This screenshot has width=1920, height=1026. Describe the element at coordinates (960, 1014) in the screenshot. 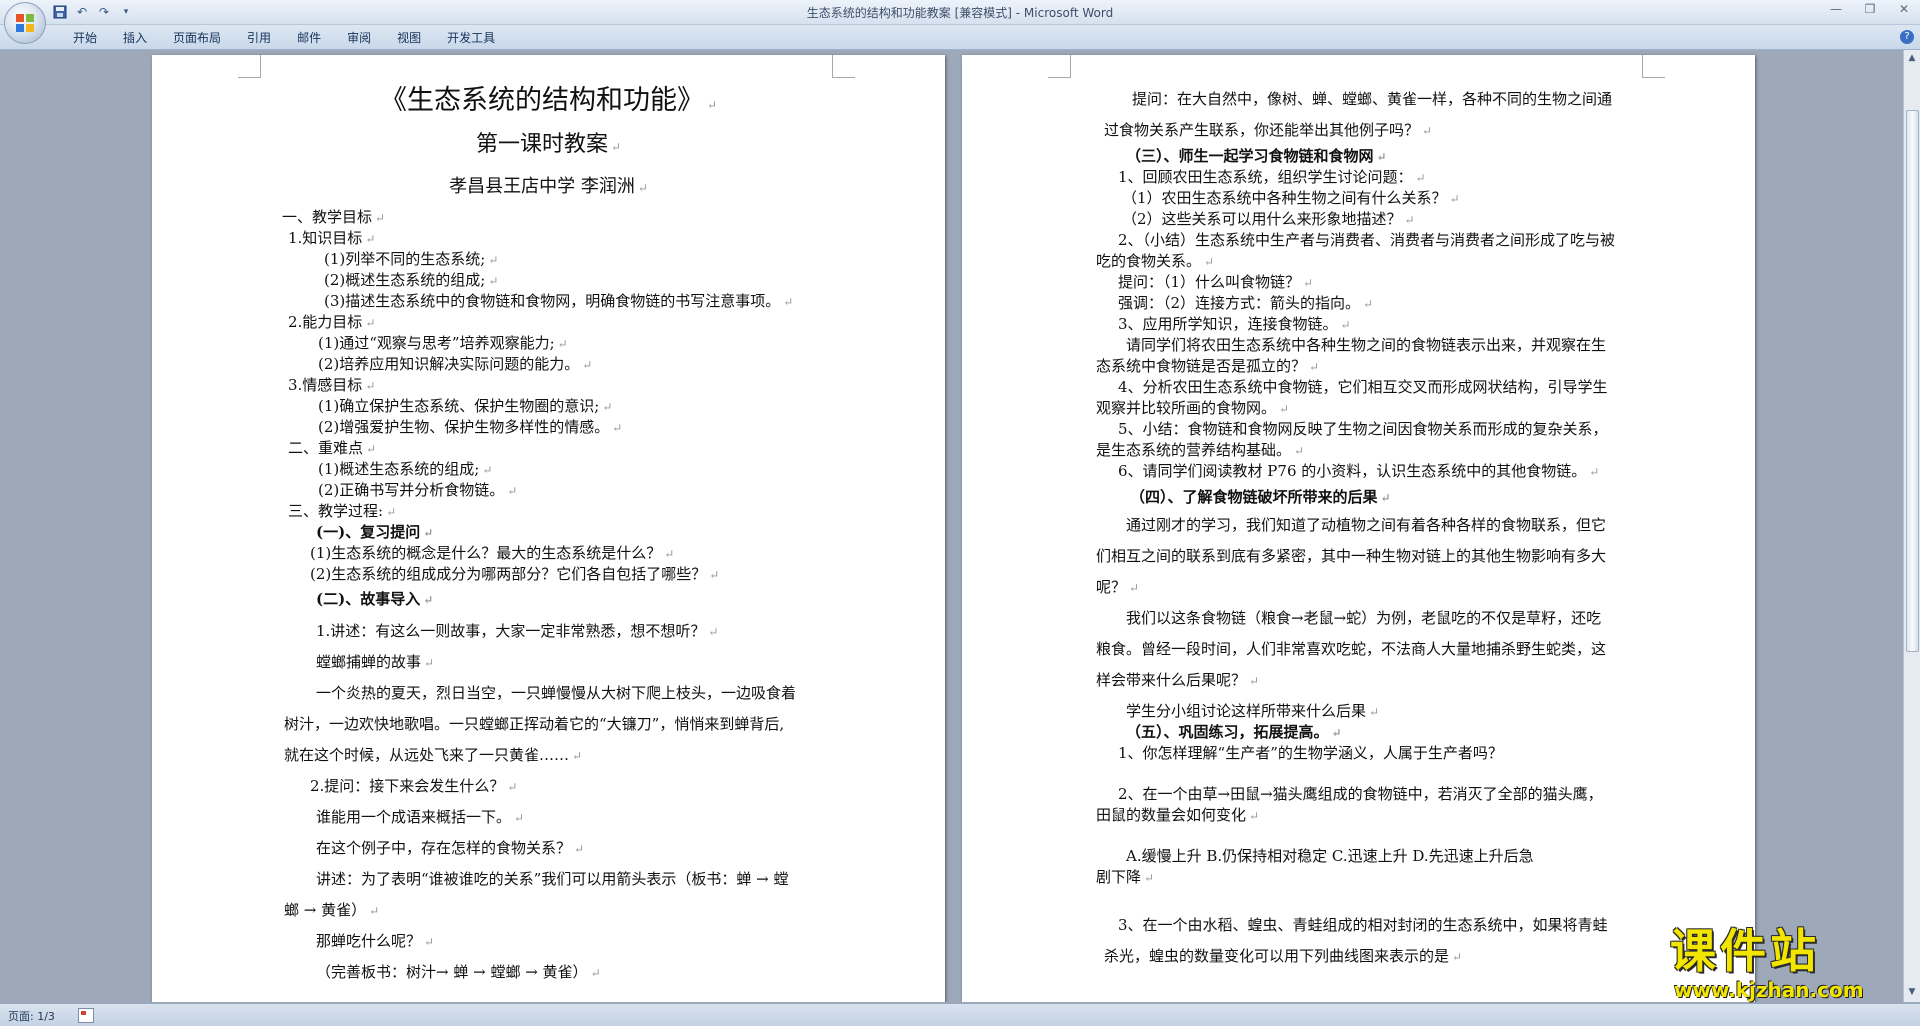

I see `status-bar: 页面: 1/3` at that location.